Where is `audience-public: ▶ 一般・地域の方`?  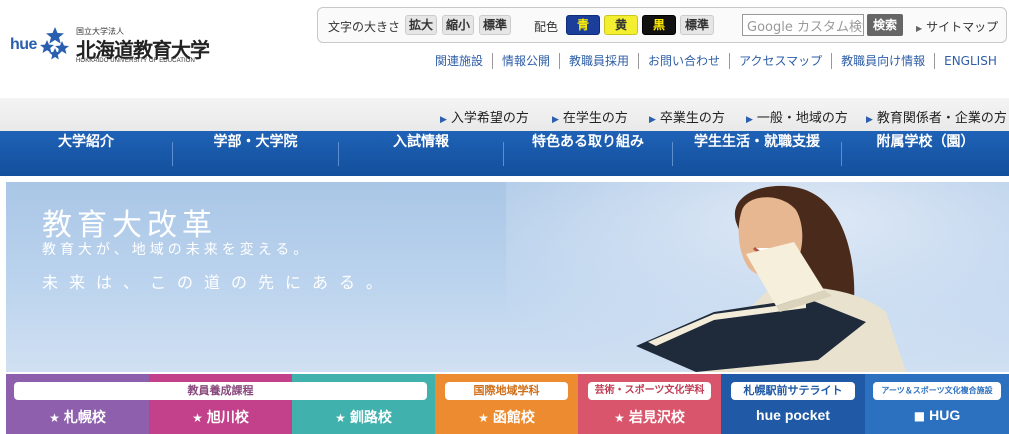
audience-public: ▶ 一般・地域の方 is located at coordinates (797, 116).